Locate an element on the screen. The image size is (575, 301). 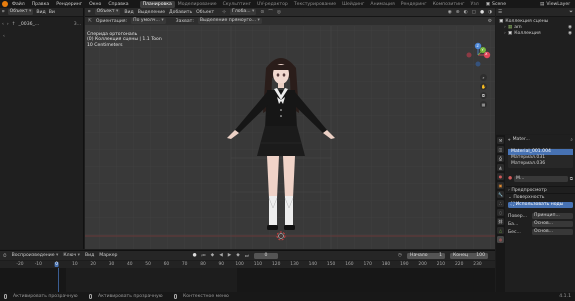
mode-dropdown: Объект is located at coordinates (20, 12).